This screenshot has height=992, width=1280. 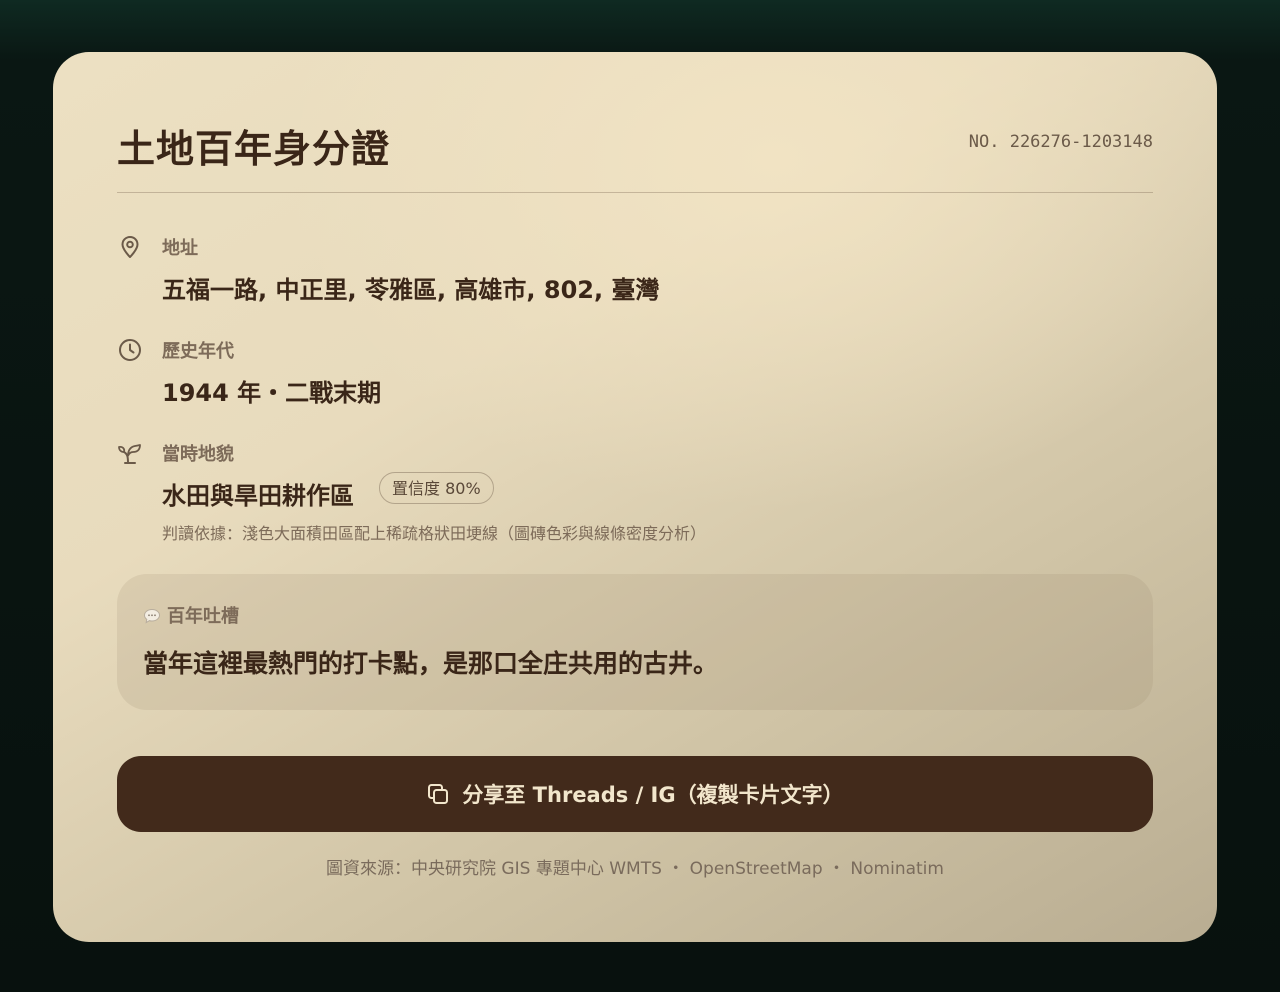 I want to click on landscape-value: 水田與旱田耕作區, so click(x=258, y=496).